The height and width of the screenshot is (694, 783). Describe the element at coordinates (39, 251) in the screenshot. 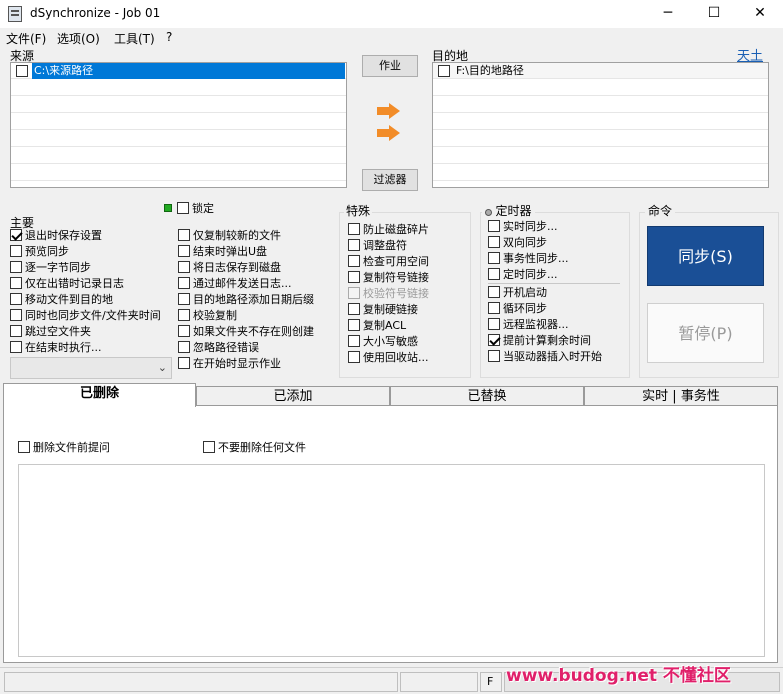

I see `main-col1-option: 预览同步` at that location.